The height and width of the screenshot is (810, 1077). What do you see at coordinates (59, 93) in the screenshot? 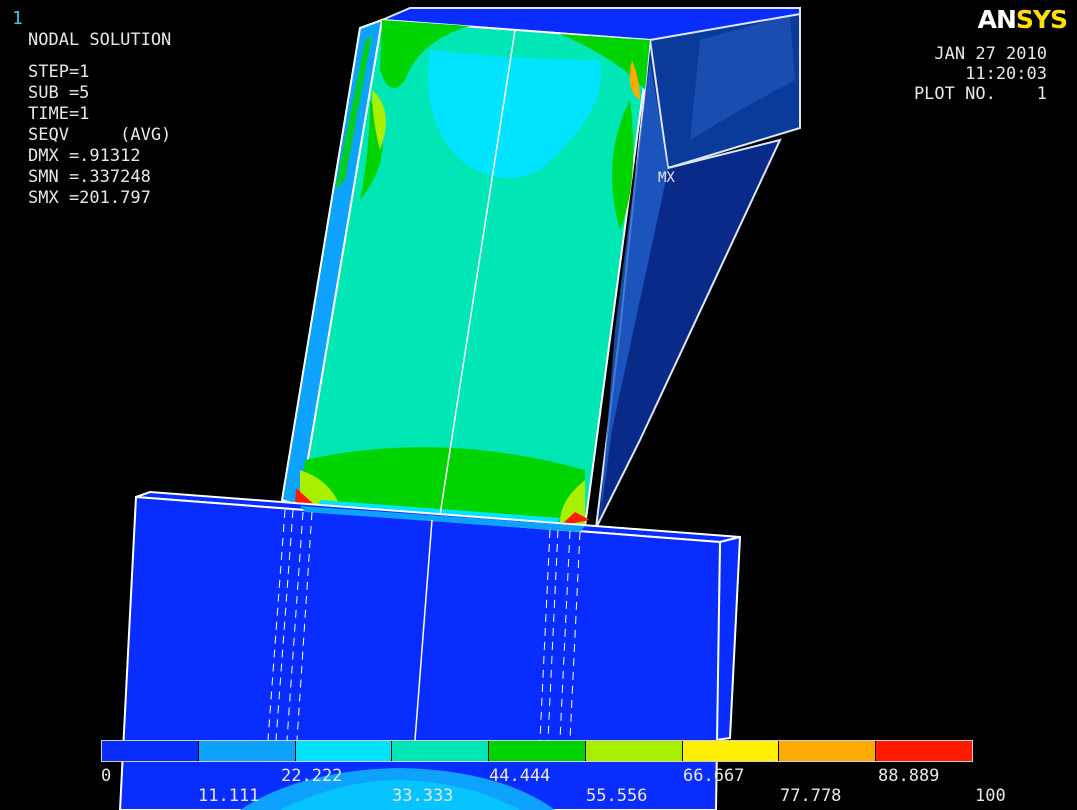
I see `info-substep: SUB =5` at bounding box center [59, 93].